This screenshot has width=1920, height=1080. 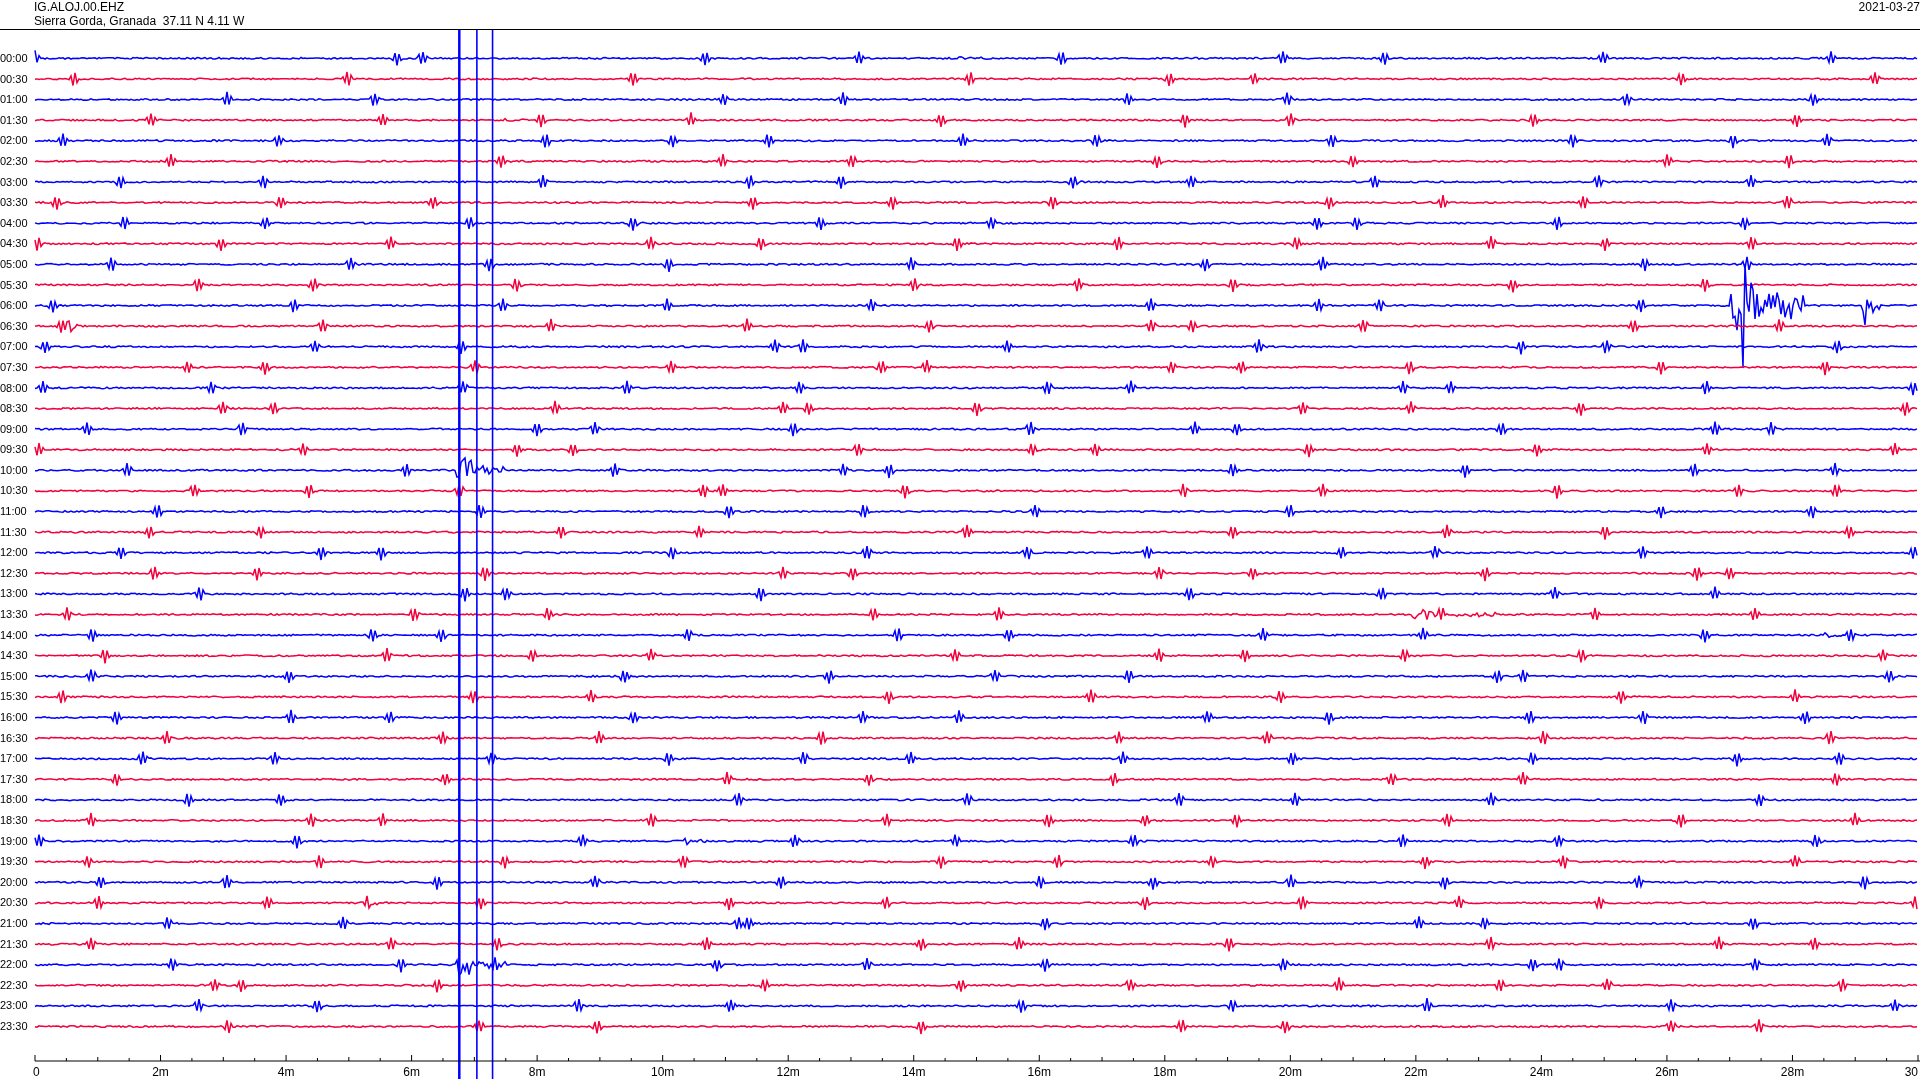 I want to click on row-time-label: 05:30, so click(x=14, y=285).